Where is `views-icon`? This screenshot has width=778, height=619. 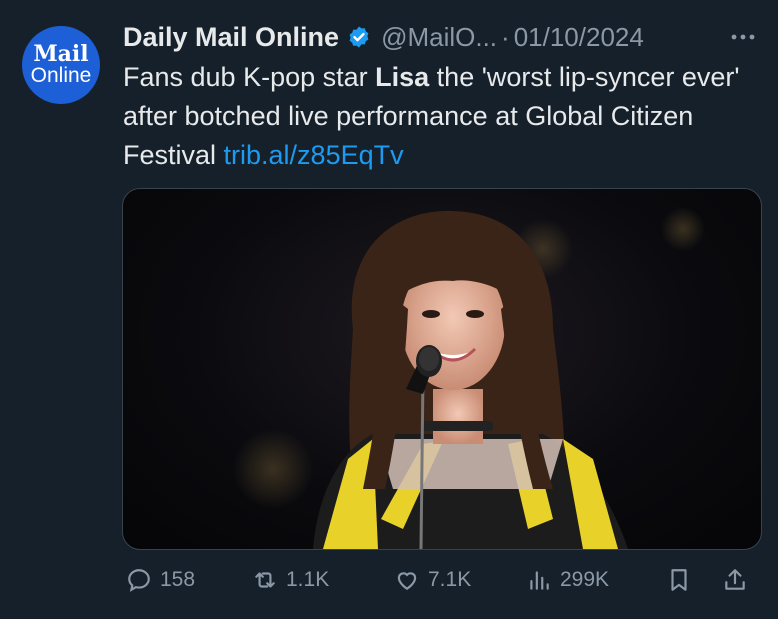
views-icon is located at coordinates (539, 580).